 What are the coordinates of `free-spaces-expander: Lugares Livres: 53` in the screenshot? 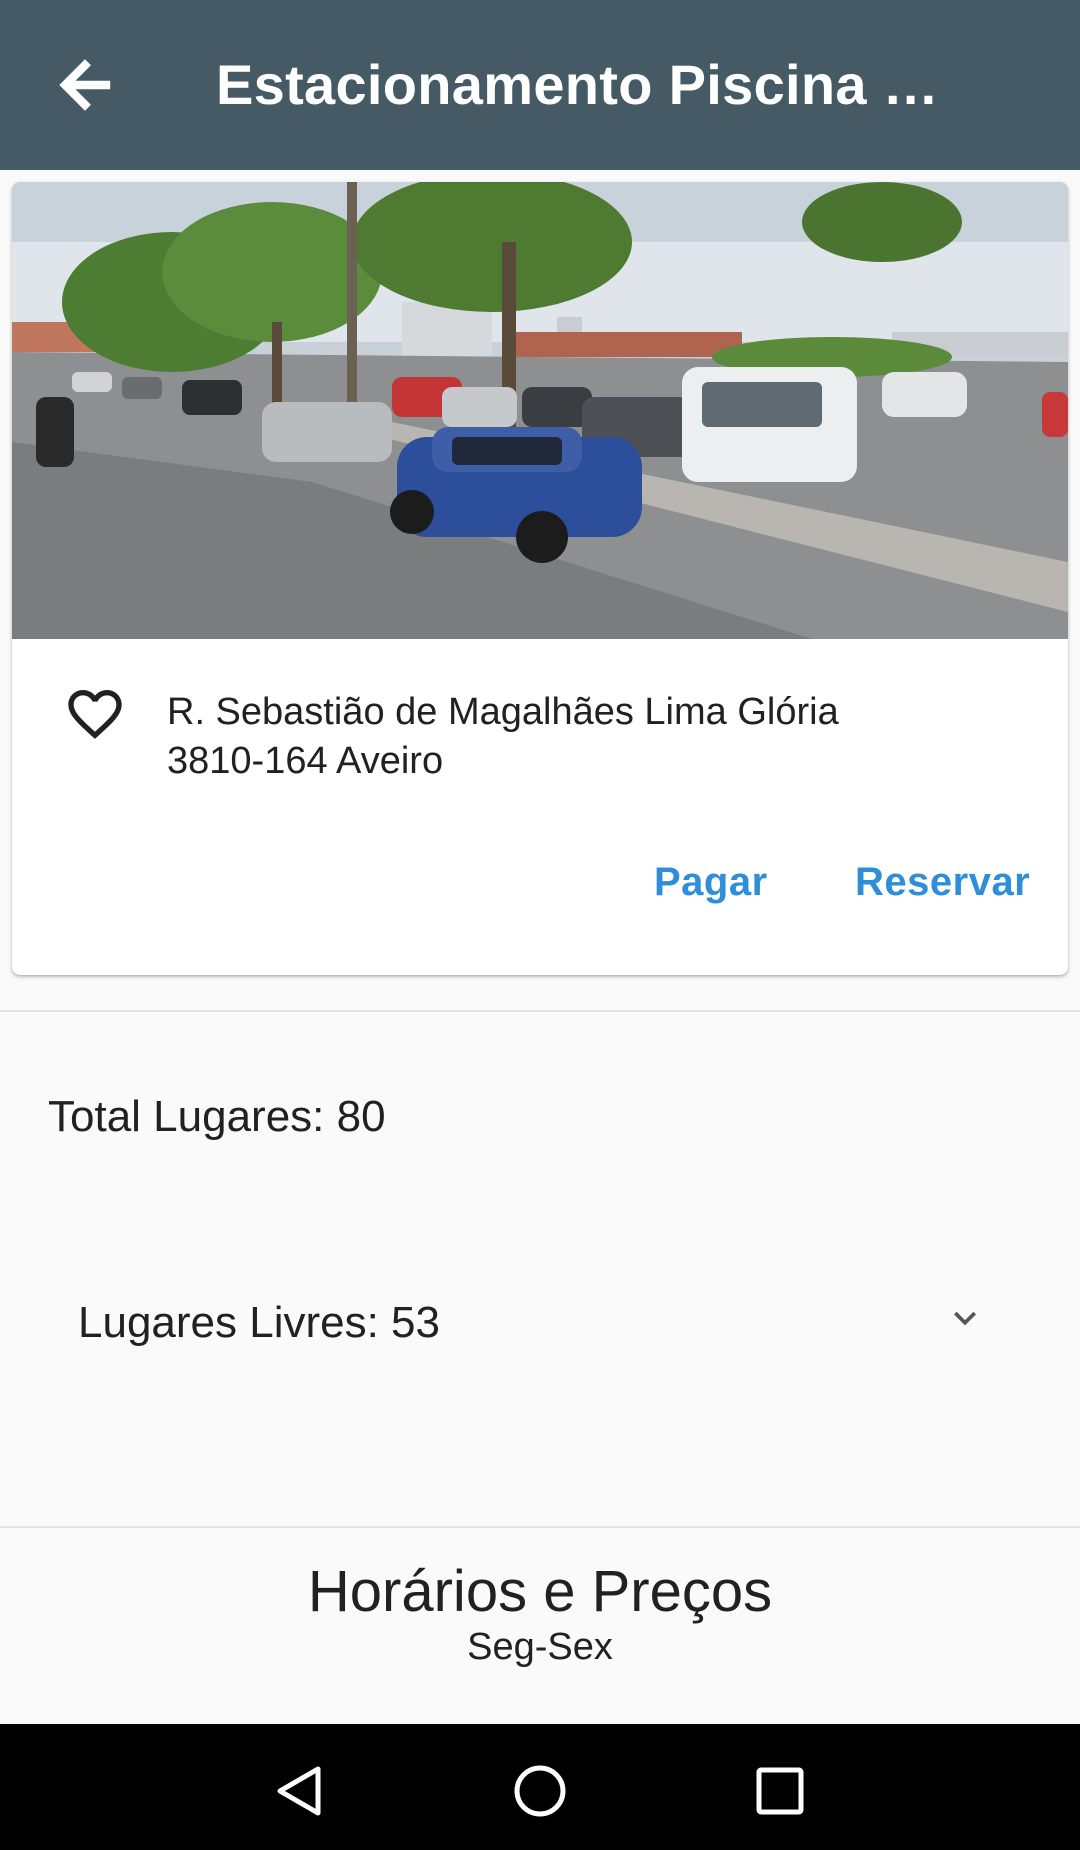 It's located at (540, 1320).